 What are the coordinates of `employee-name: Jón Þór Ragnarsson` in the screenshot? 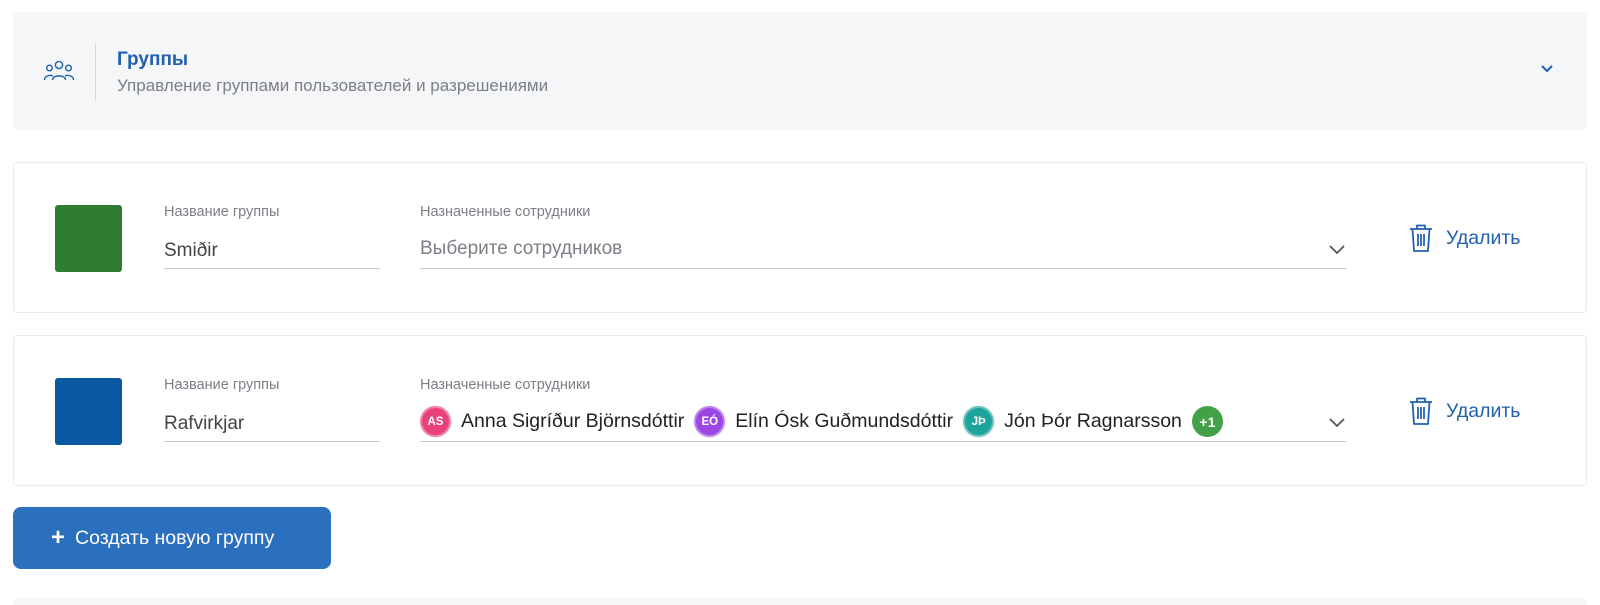 It's located at (1093, 421).